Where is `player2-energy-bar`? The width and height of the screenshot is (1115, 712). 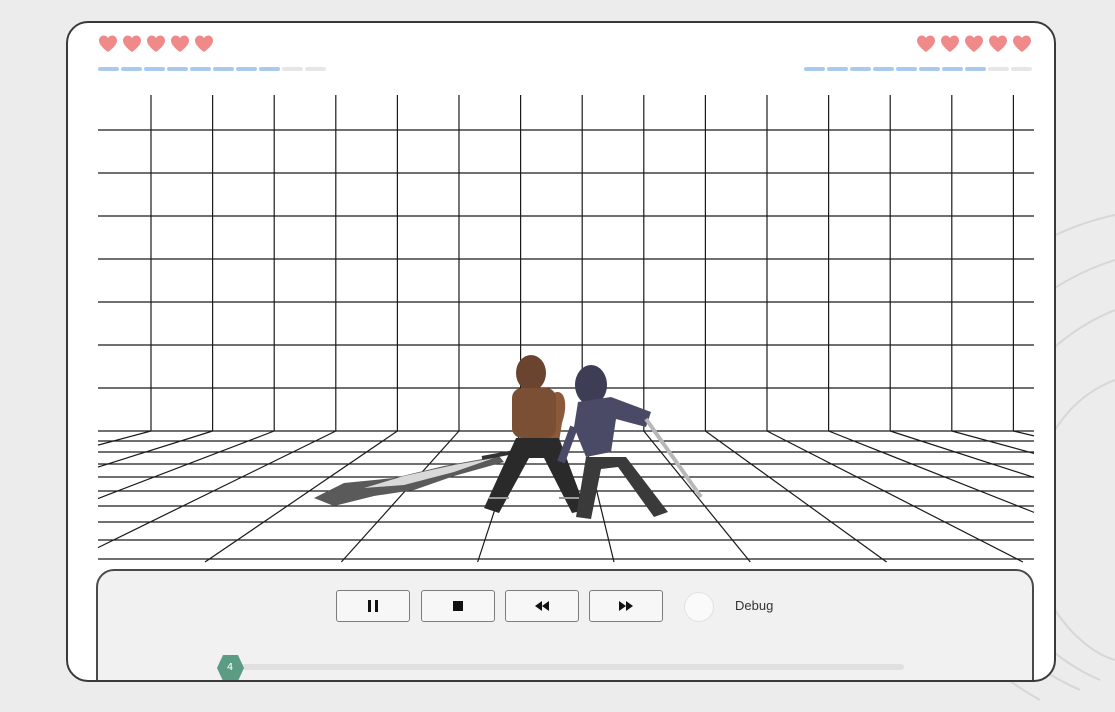 player2-energy-bar is located at coordinates (918, 69).